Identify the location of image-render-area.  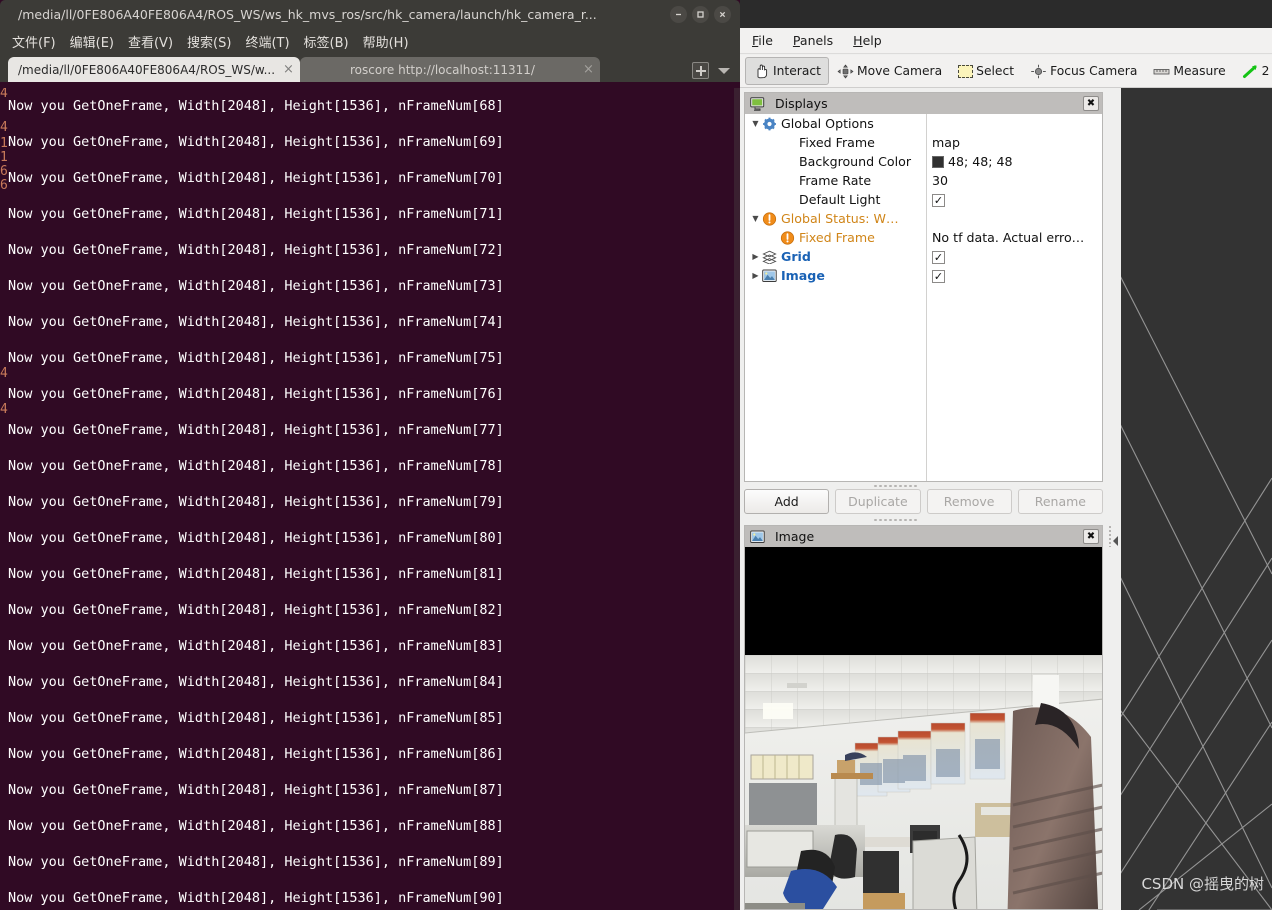
(923, 728).